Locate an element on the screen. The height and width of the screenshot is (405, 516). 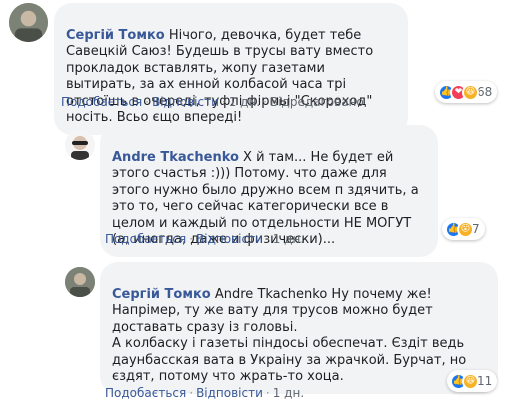
reactions-summary: 👍 😮 7 is located at coordinates (463, 229).